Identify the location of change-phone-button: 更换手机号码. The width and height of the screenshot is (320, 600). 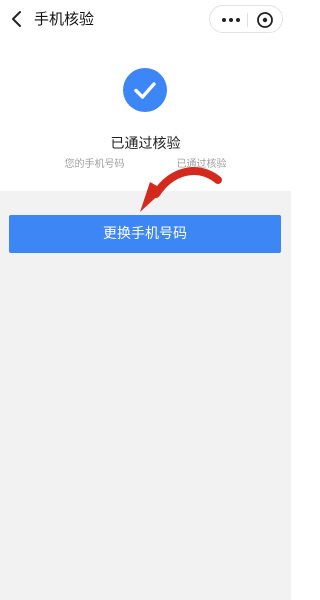
(145, 234).